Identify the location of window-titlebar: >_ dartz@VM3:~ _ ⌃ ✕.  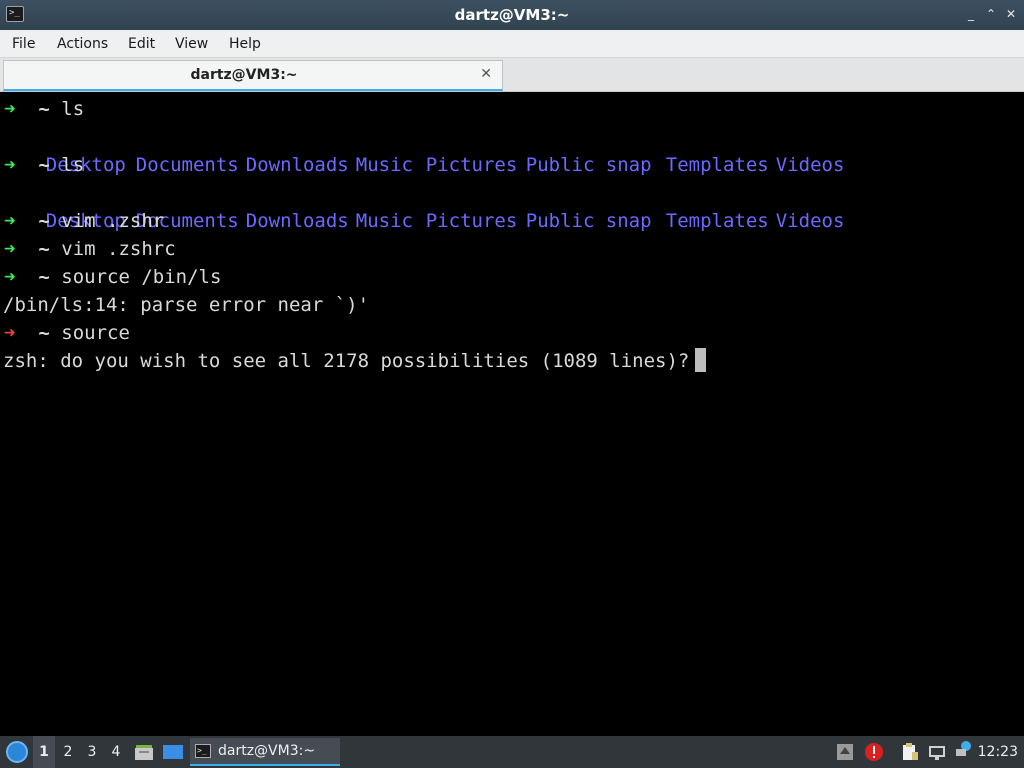
(512, 15).